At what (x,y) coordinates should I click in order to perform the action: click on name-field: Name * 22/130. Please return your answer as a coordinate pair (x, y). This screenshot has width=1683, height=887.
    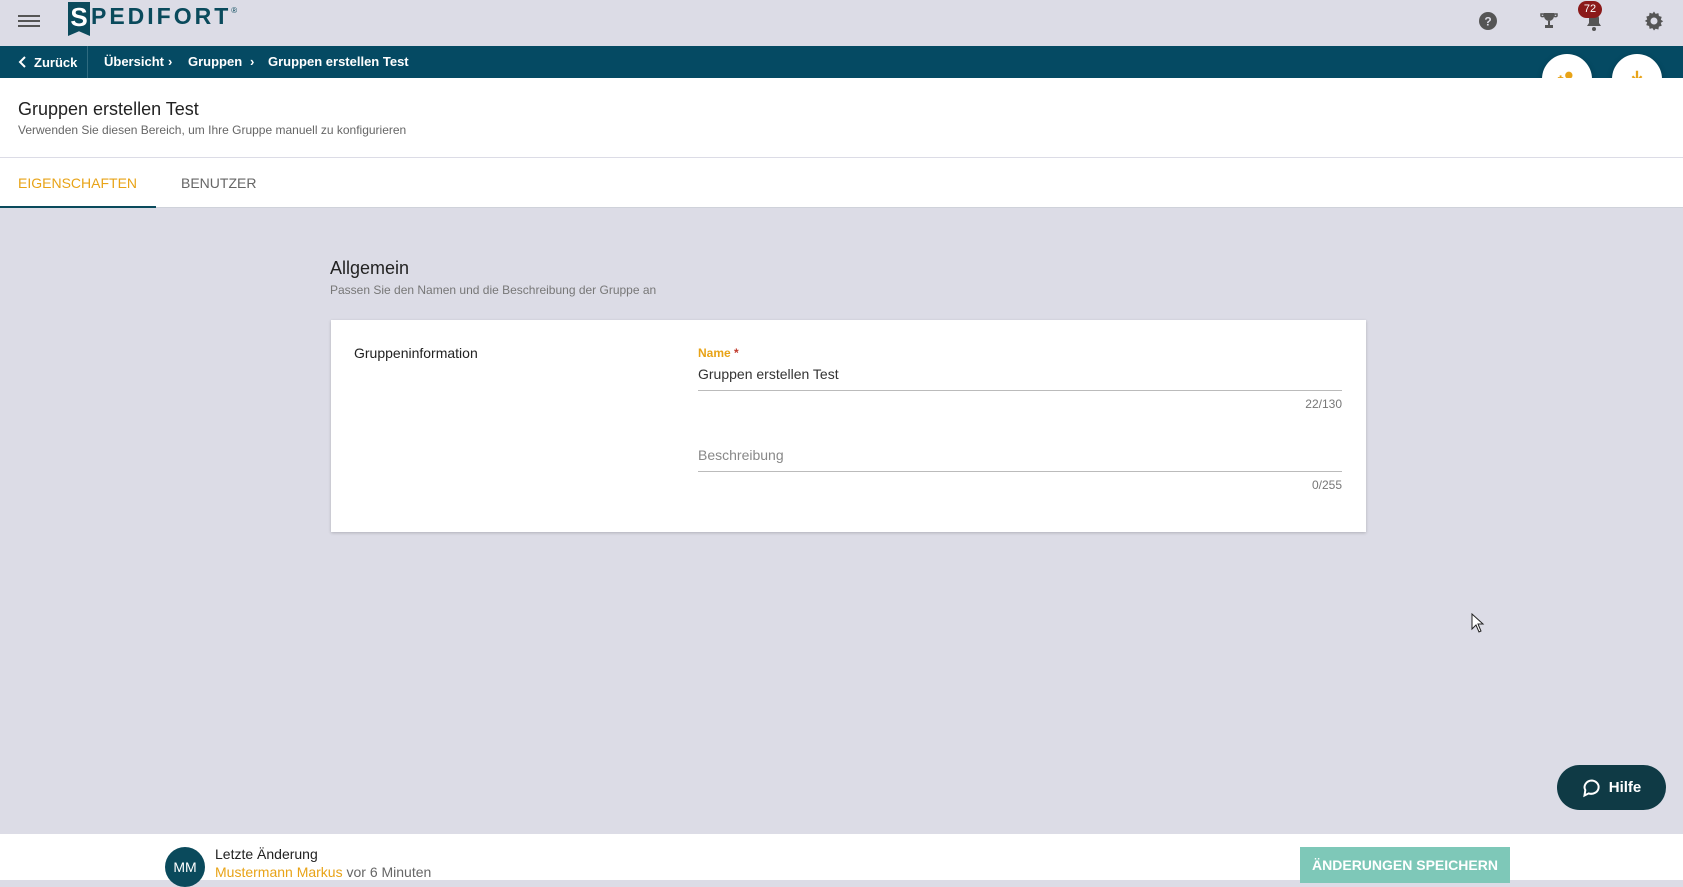
    Looking at the image, I should click on (1020, 378).